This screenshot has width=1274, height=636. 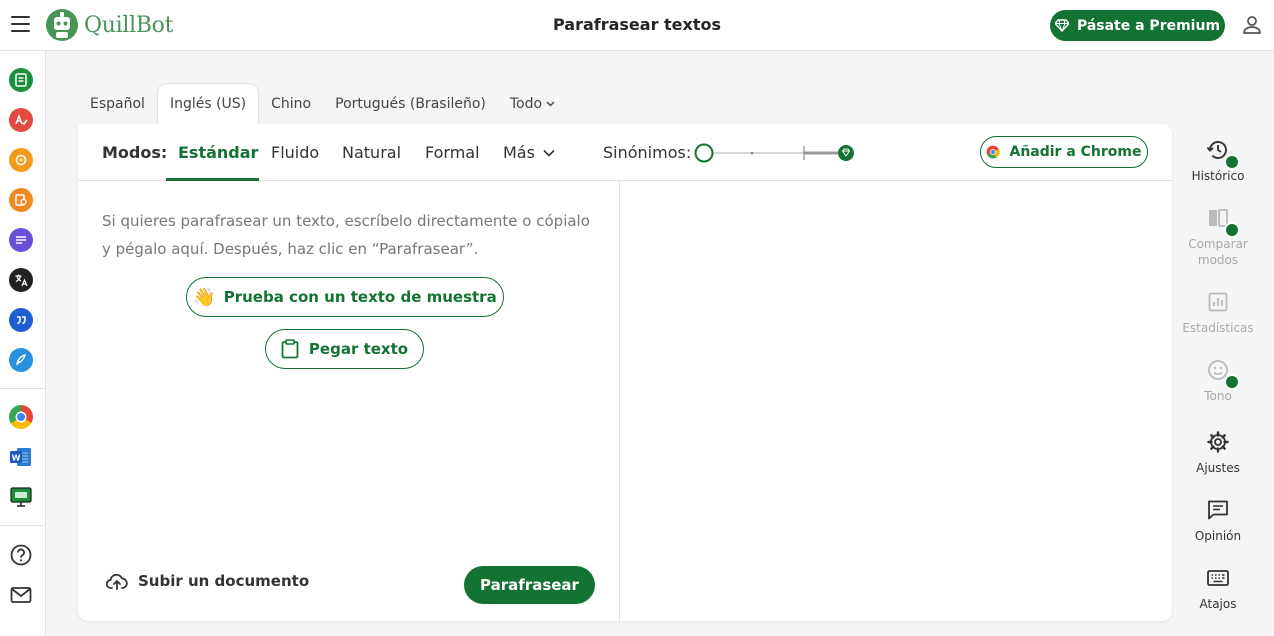 I want to click on modes-label: Modos:, so click(x=135, y=152).